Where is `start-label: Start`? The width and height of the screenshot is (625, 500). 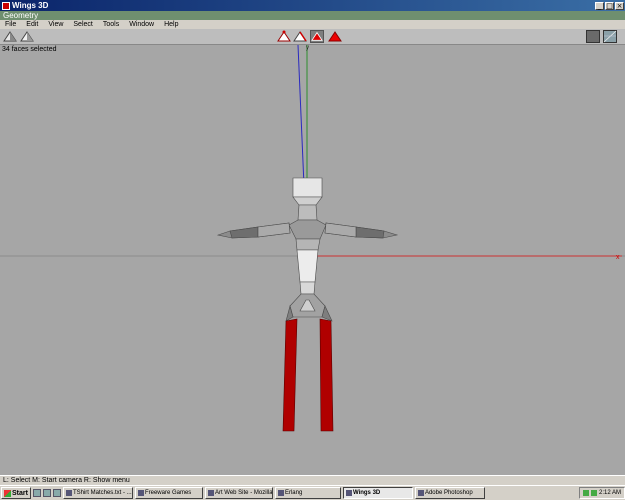 start-label: Start is located at coordinates (20, 493).